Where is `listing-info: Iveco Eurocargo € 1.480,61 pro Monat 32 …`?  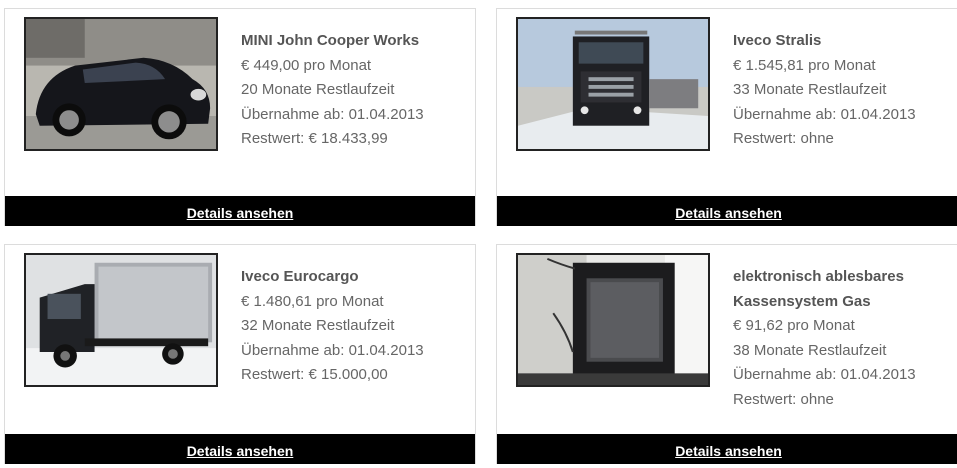
listing-info: Iveco Eurocargo € 1.480,61 pro Monat 32 … is located at coordinates (356, 326).